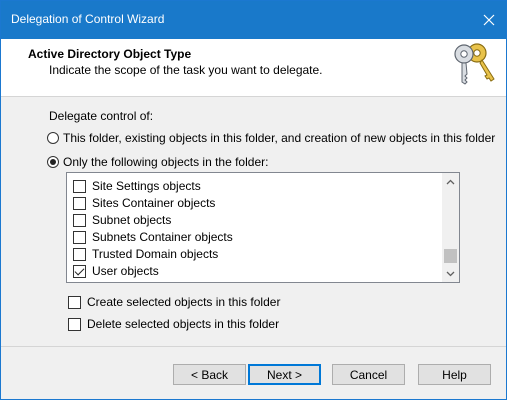 The height and width of the screenshot is (400, 507). I want to click on create-objects-option: Create selected objects in this folder, so click(174, 302).